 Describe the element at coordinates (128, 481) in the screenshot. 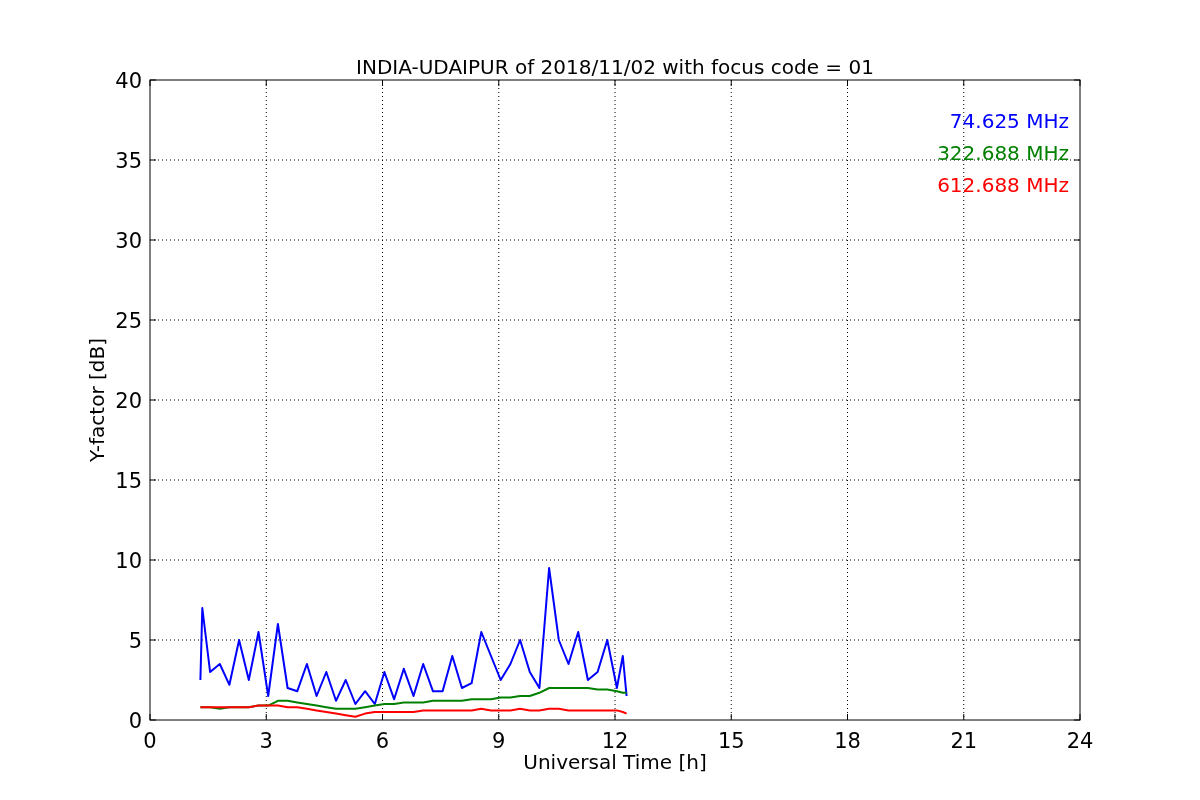

I see `y-tick-label: 15` at that location.